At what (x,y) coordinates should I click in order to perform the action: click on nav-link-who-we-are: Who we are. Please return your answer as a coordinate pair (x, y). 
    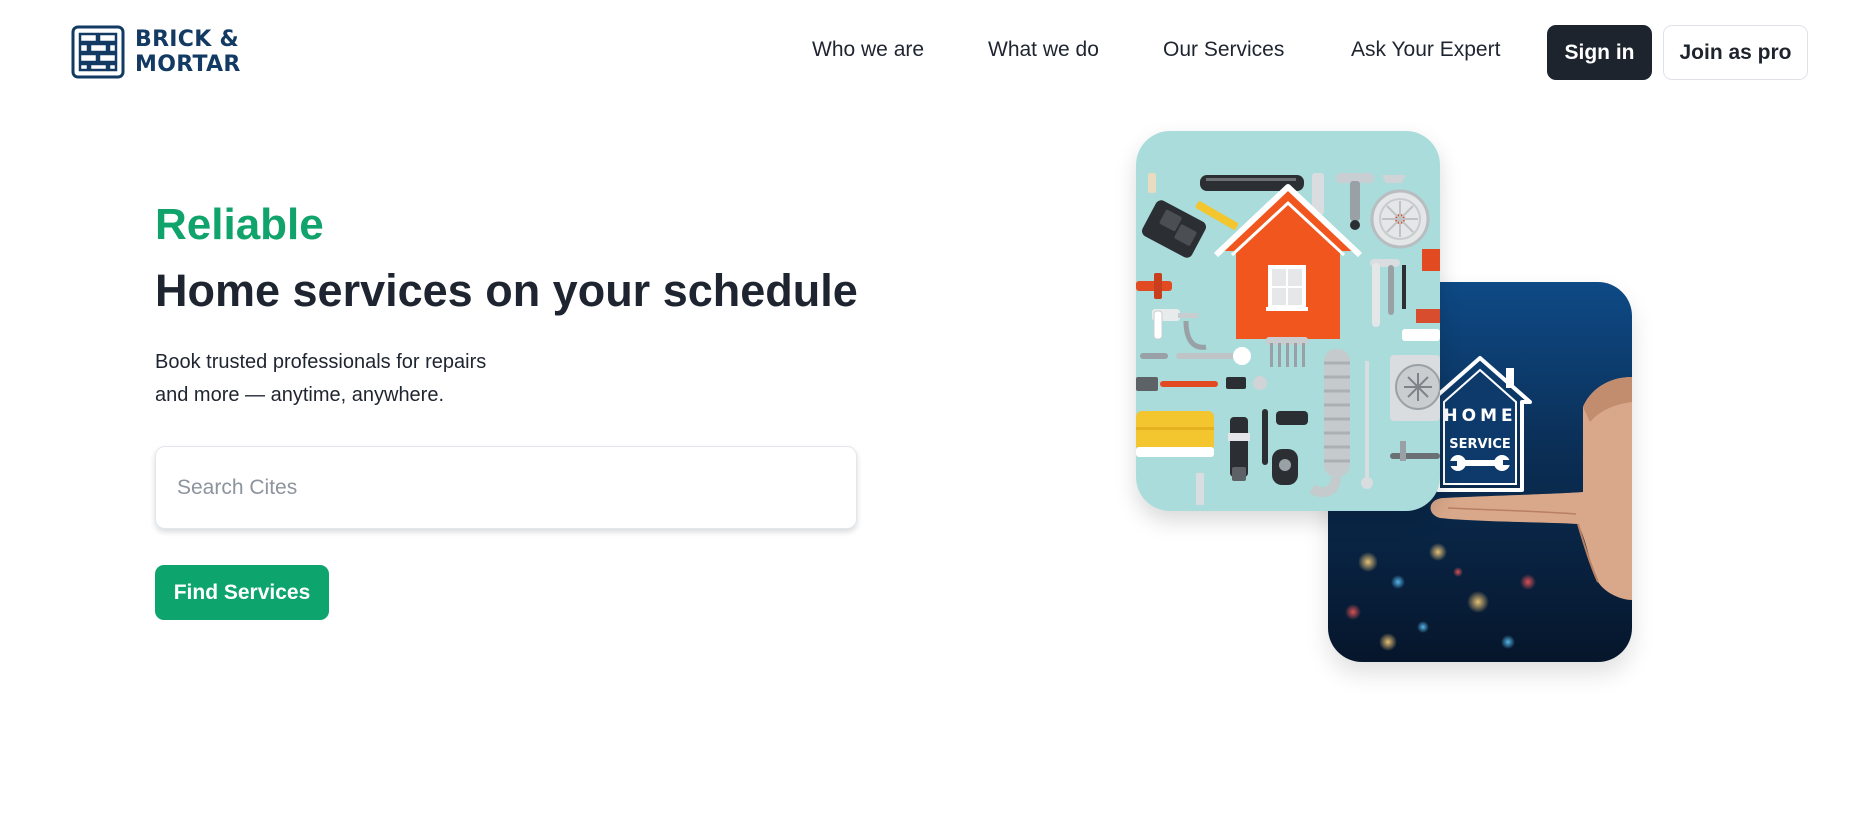
    Looking at the image, I should click on (868, 50).